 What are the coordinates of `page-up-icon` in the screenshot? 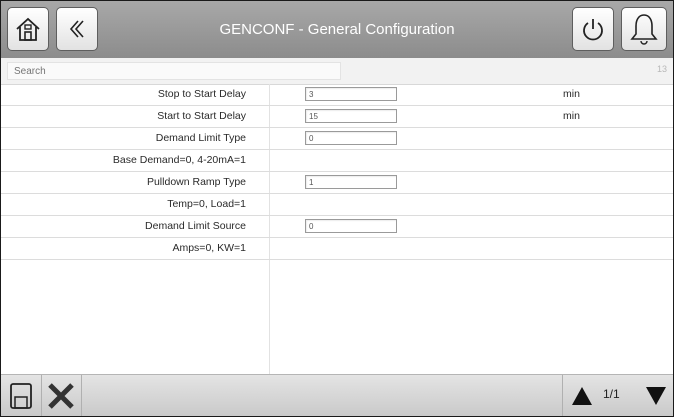 It's located at (582, 396).